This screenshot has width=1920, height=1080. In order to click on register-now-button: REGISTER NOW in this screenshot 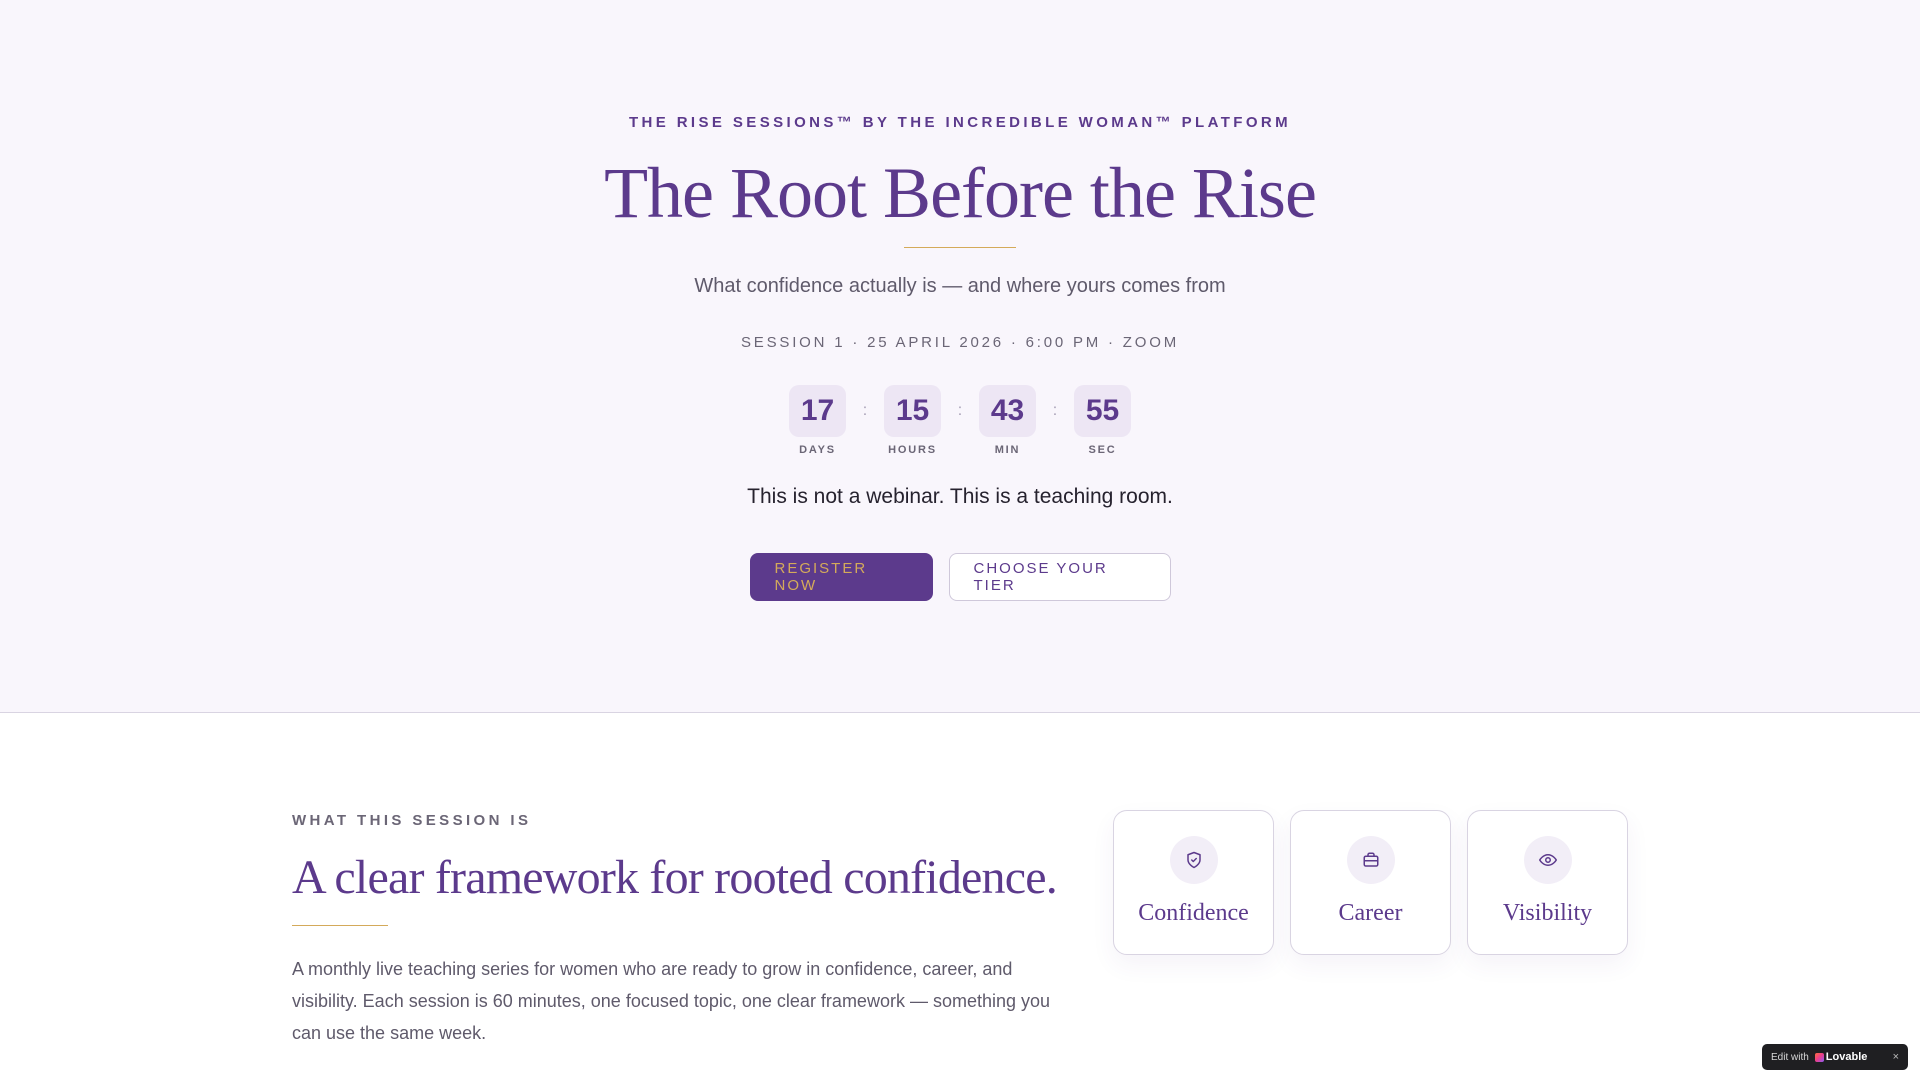, I will do `click(841, 577)`.